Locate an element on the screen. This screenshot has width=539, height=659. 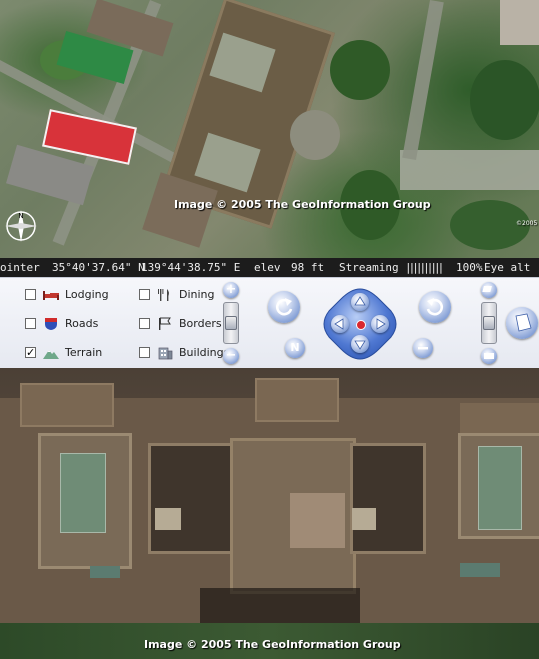
elev-label: elev is located at coordinates (267, 267).